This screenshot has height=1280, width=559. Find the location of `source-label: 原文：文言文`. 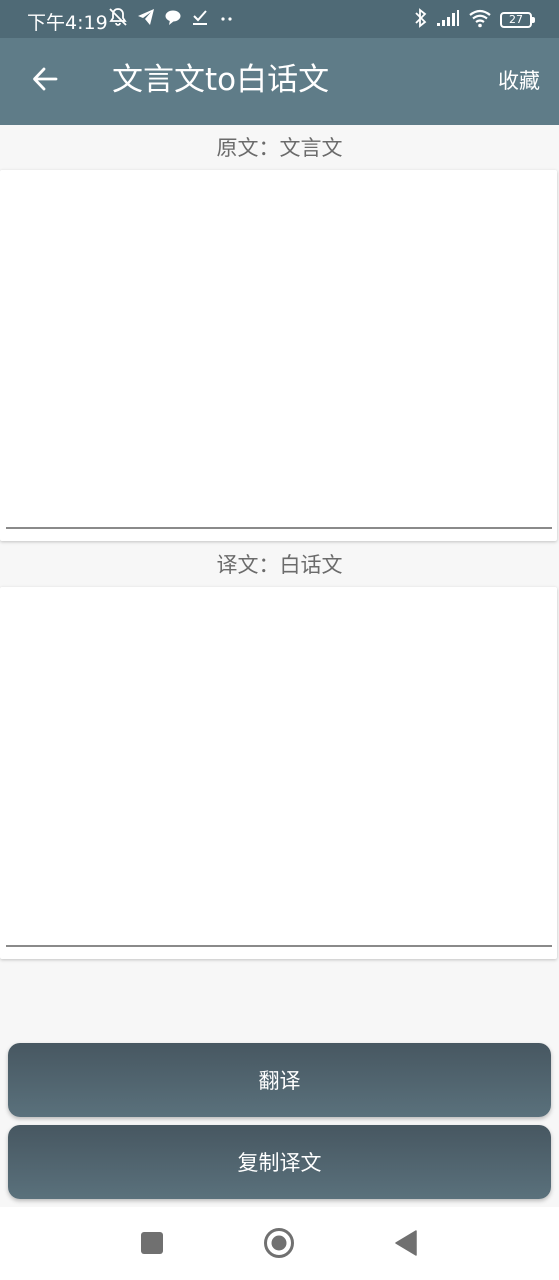

source-label: 原文：文言文 is located at coordinates (279, 148).